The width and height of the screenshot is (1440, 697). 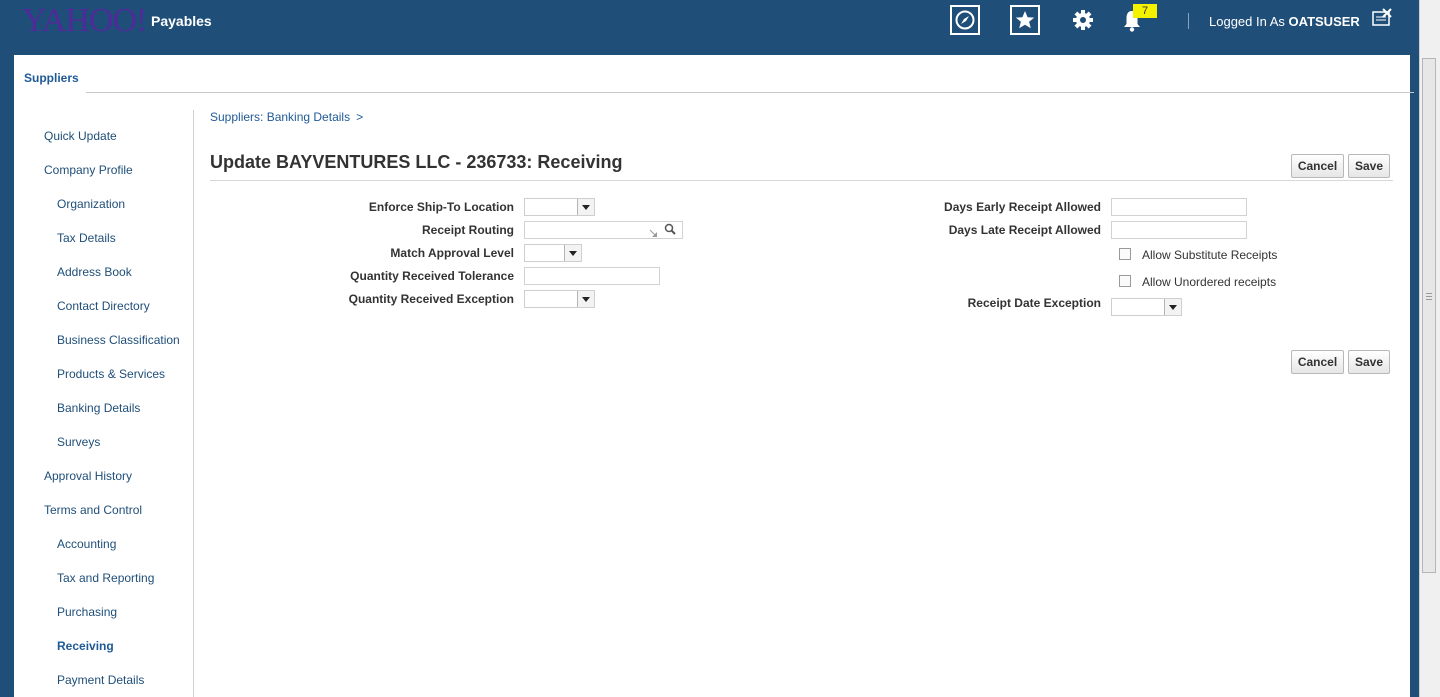 What do you see at coordinates (93, 510) in the screenshot?
I see `nav-item-terms-and-control: Terms and Control` at bounding box center [93, 510].